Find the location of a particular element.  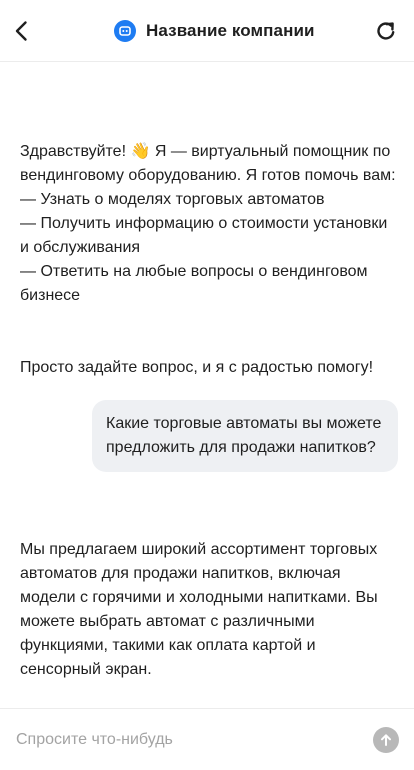

send-button is located at coordinates (386, 740).